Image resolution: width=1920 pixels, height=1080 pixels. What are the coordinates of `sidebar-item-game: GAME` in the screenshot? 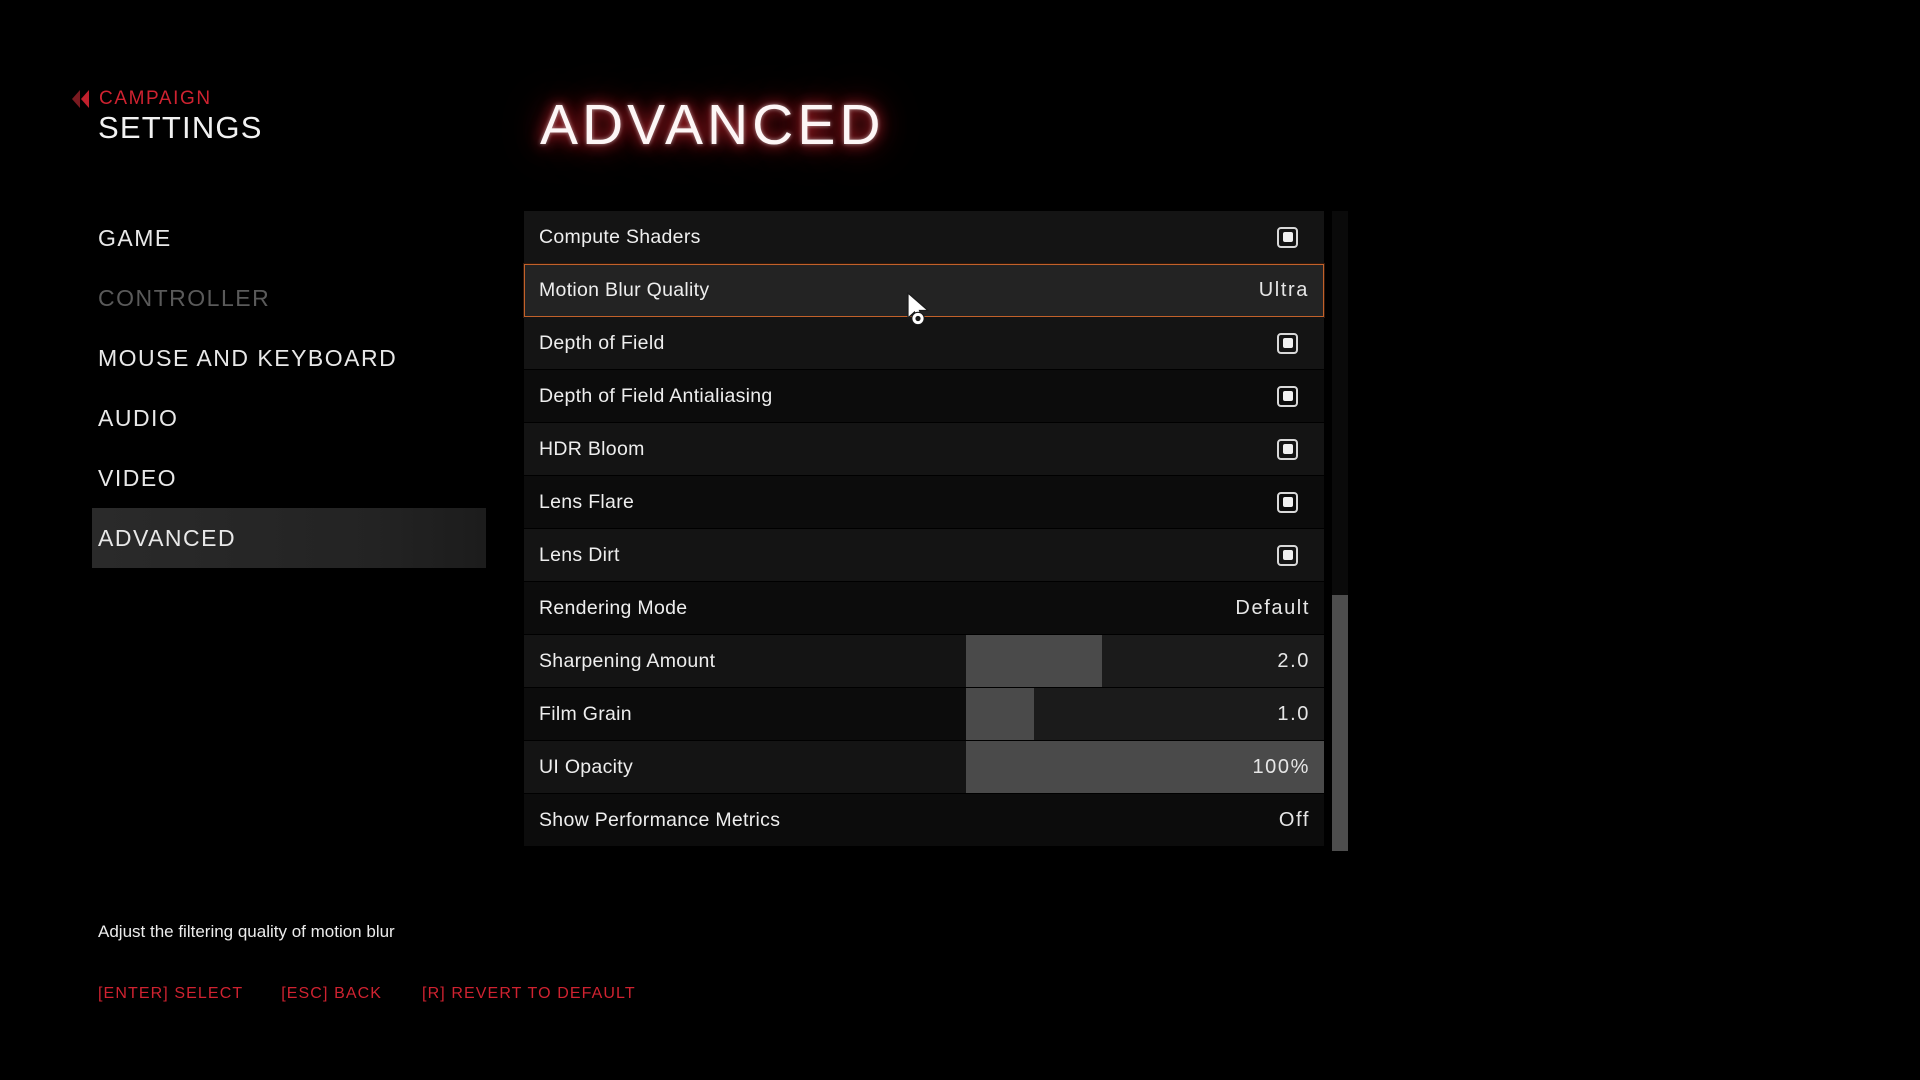 It's located at (240, 238).